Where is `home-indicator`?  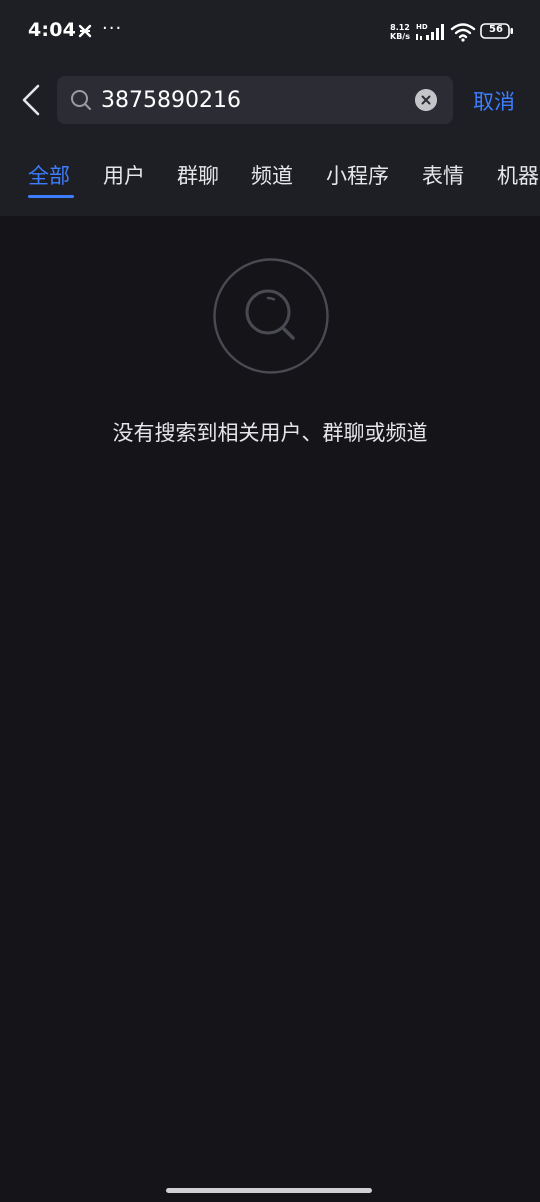 home-indicator is located at coordinates (269, 1190).